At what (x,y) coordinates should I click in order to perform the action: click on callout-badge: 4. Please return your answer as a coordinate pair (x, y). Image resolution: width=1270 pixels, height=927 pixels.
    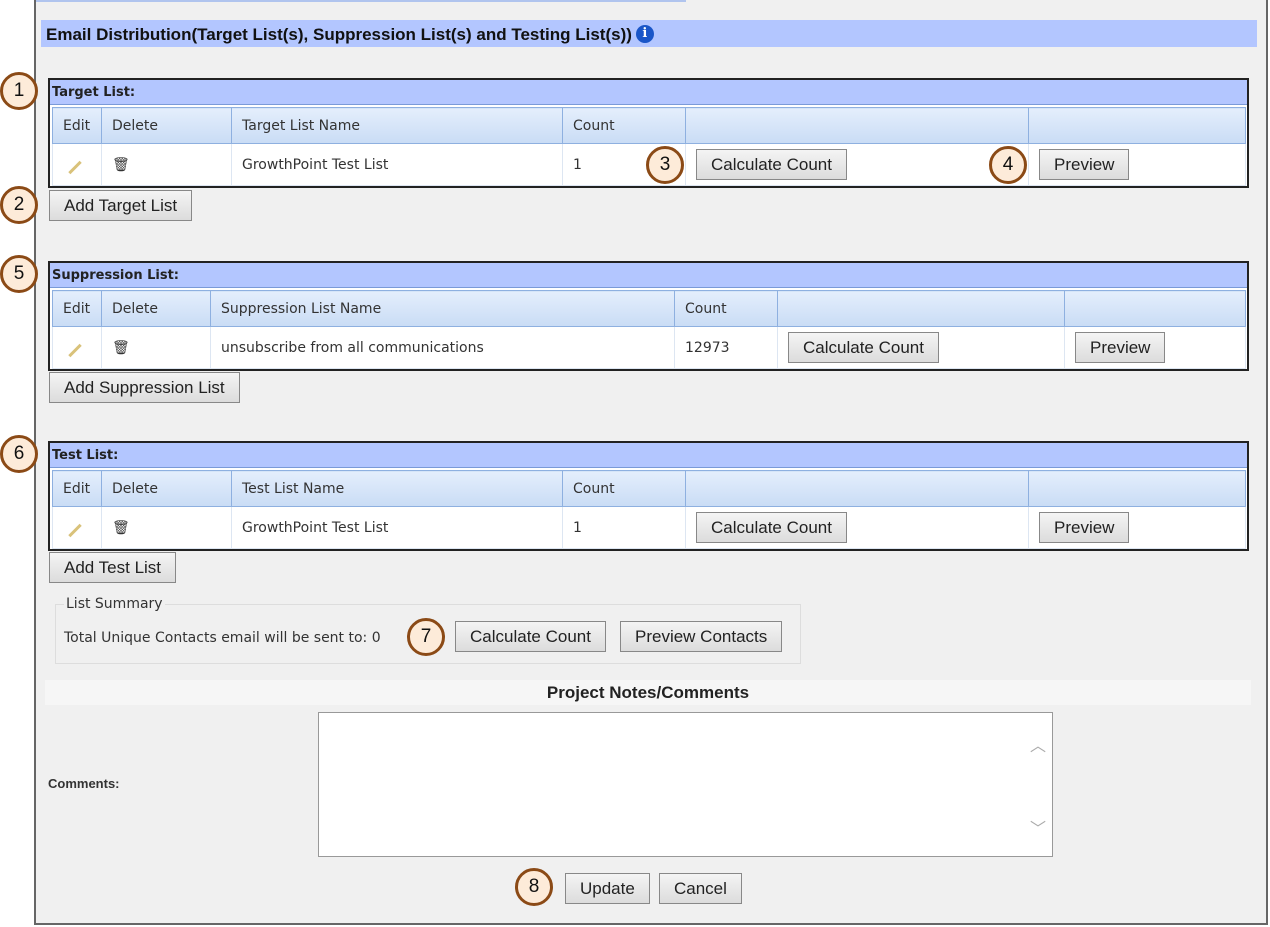
    Looking at the image, I should click on (1008, 165).